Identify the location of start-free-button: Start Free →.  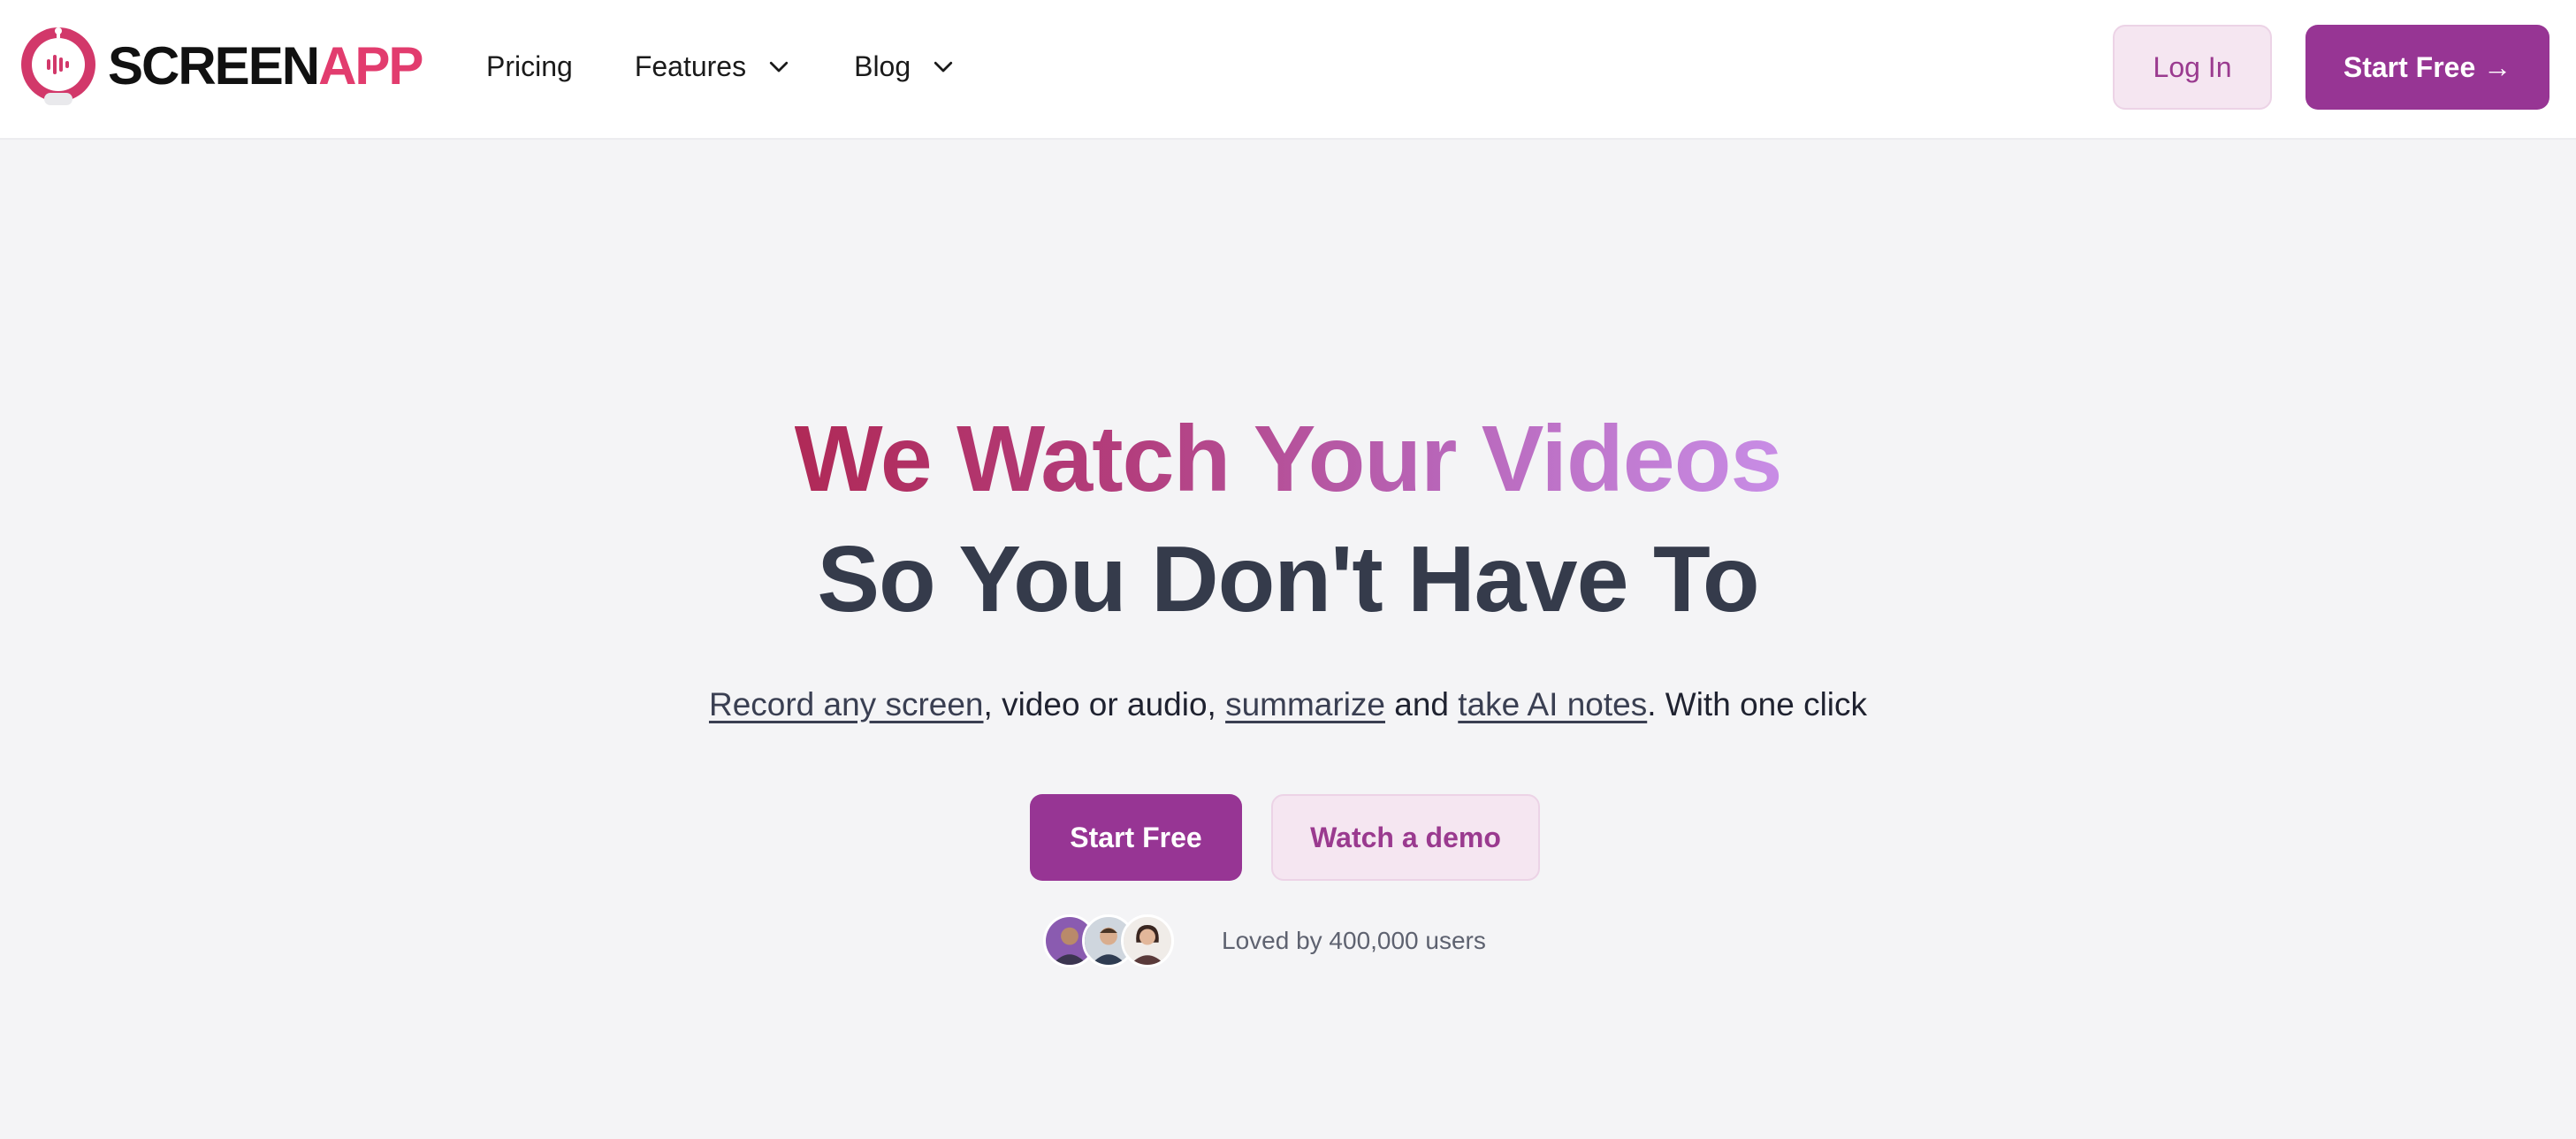
(2427, 67).